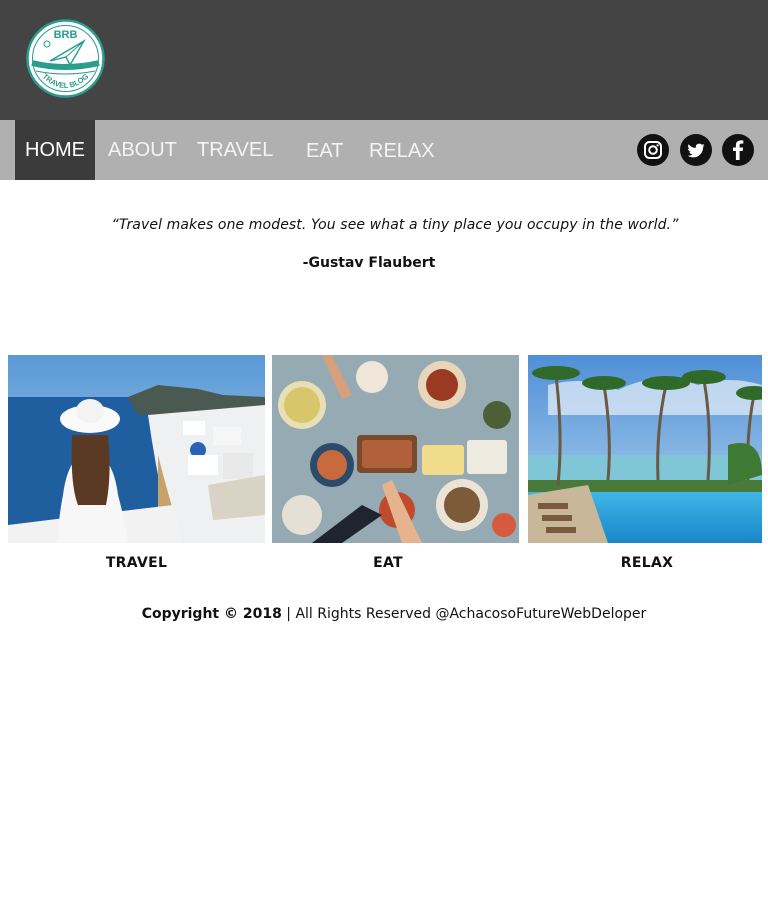 This screenshot has width=768, height=900. I want to click on twitter-icon, so click(696, 150).